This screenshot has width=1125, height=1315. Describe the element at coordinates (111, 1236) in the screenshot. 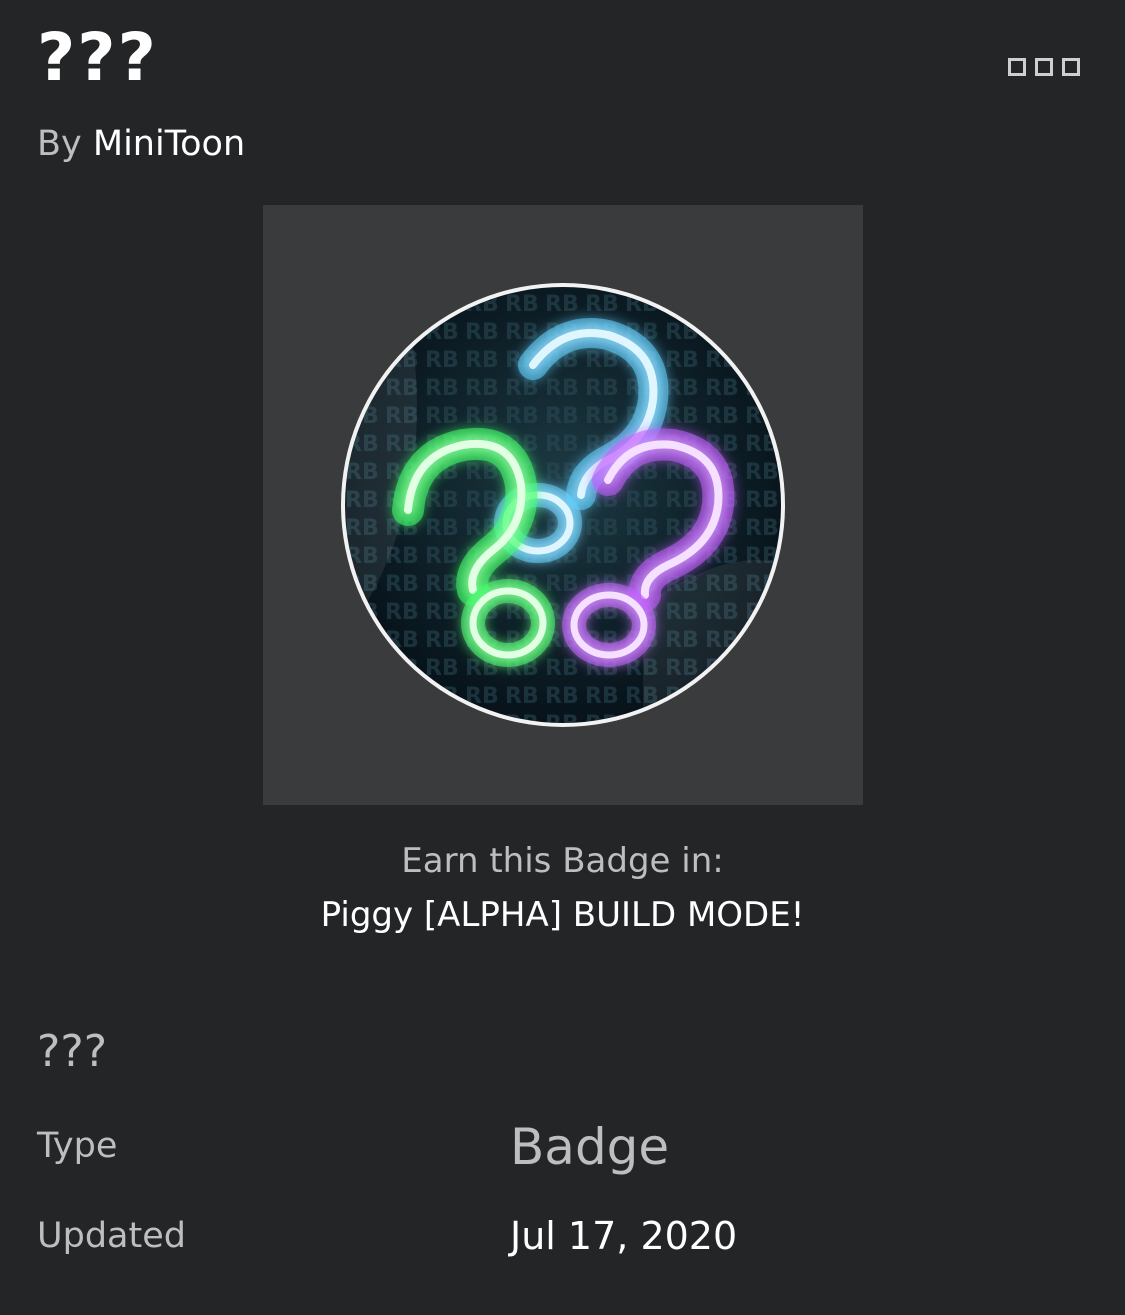

I see `updated-label: Updated` at that location.